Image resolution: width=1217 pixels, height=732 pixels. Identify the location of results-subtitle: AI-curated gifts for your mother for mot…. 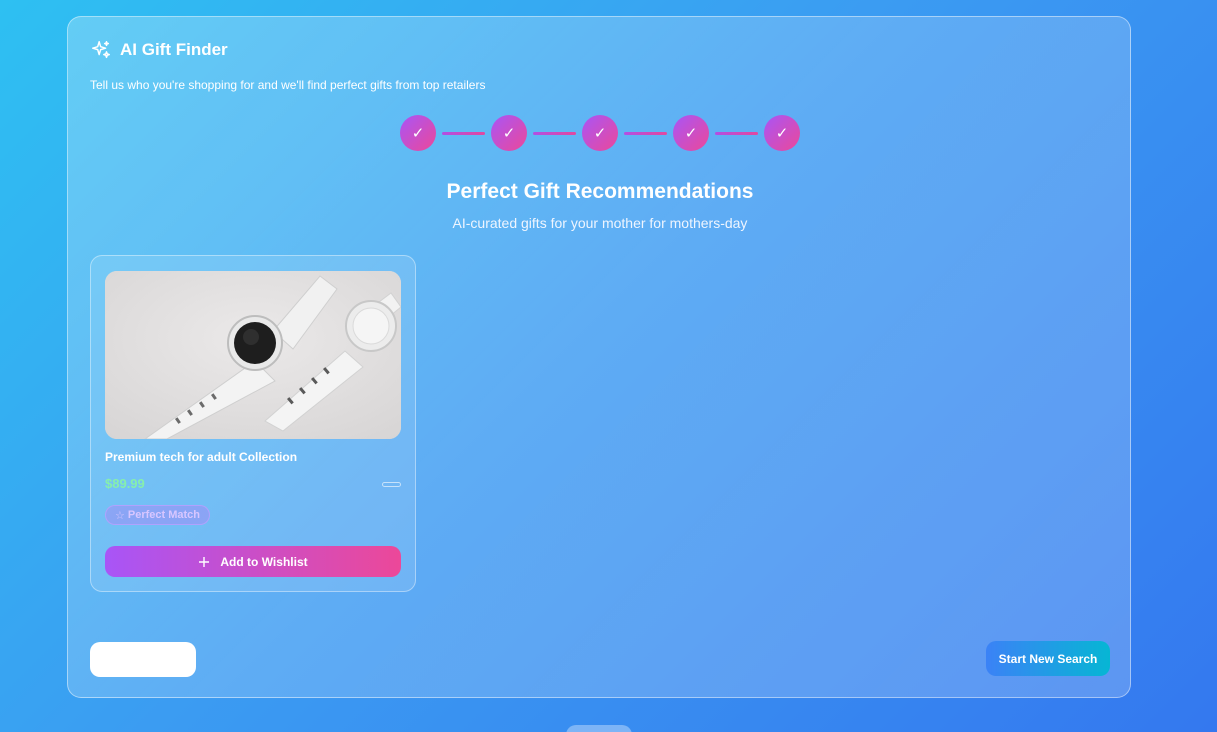
(600, 223).